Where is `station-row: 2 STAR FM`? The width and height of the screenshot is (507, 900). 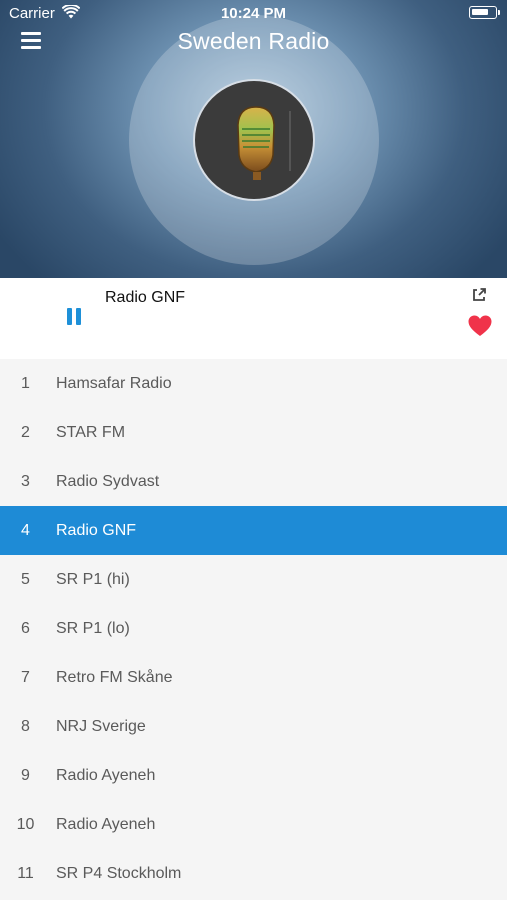 station-row: 2 STAR FM is located at coordinates (253, 432).